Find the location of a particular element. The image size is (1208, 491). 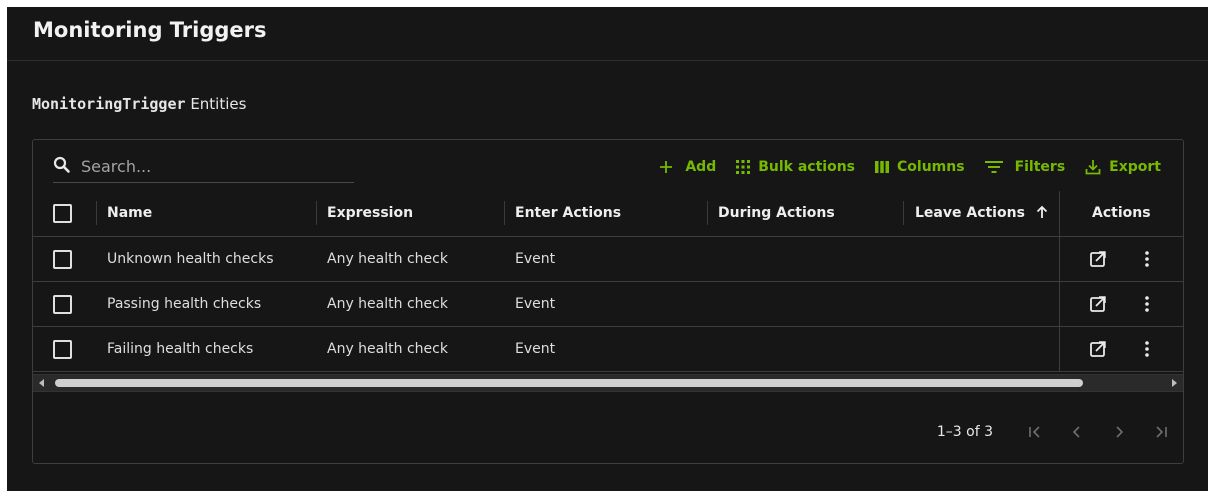

grid-dots-icon is located at coordinates (743, 167).